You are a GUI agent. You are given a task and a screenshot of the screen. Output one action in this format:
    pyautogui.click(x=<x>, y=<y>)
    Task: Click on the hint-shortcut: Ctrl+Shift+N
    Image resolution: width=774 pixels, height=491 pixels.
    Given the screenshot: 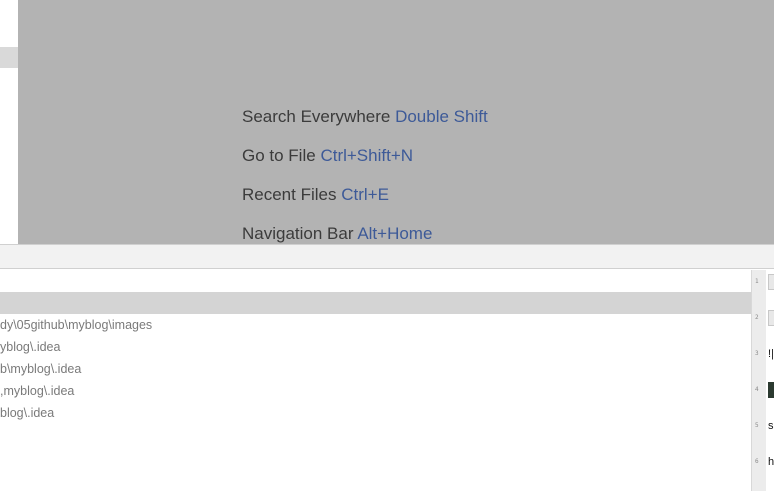 What is the action you would take?
    pyautogui.click(x=367, y=155)
    